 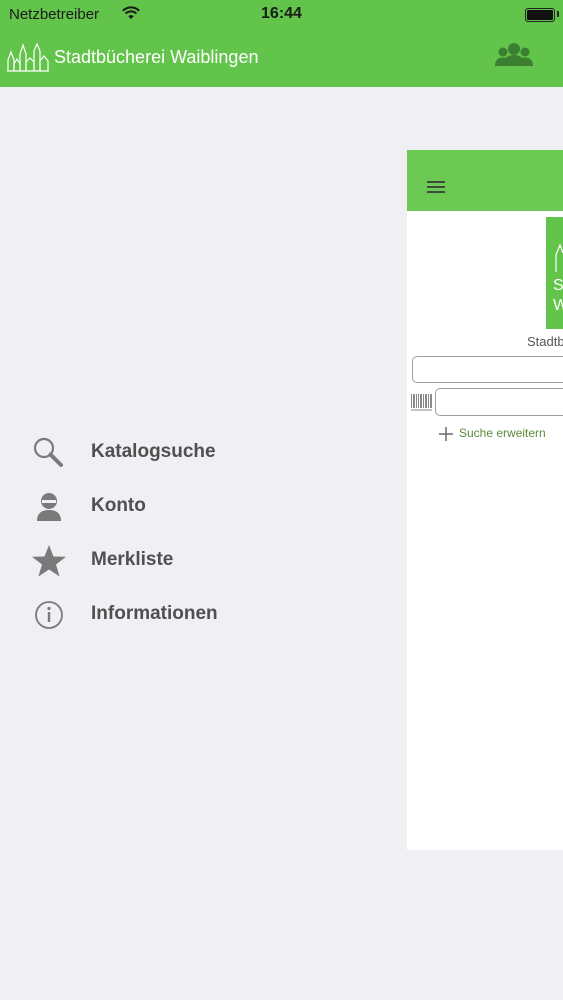 What do you see at coordinates (49, 561) in the screenshot?
I see `star-icon` at bounding box center [49, 561].